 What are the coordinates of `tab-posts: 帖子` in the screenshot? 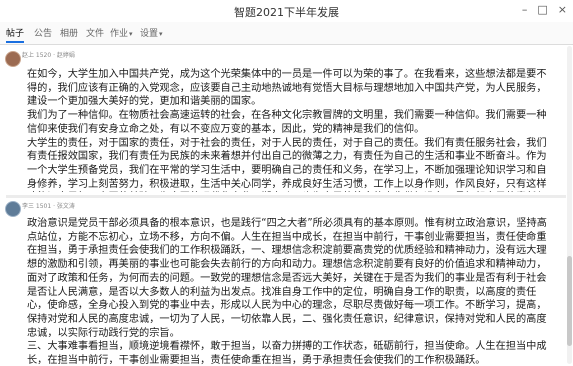 It's located at (15, 34).